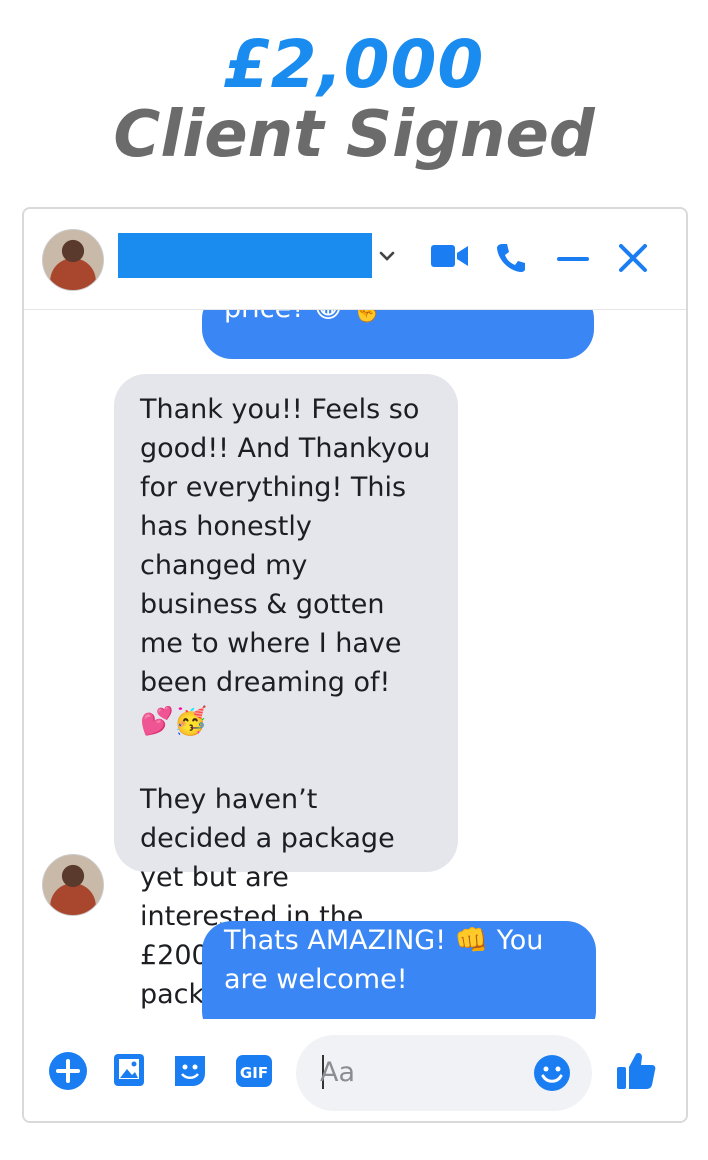 The height and width of the screenshot is (1160, 708). I want to click on headline-amount: £2,000, so click(354, 64).